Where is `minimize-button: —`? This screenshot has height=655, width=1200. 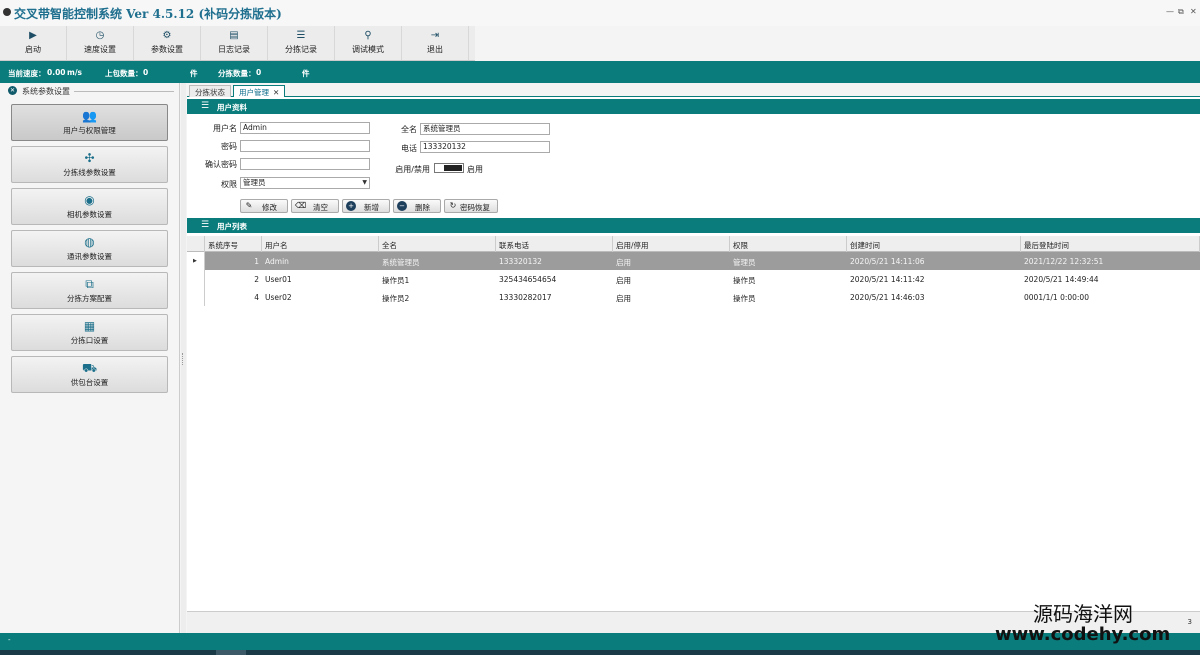 minimize-button: — is located at coordinates (1170, 11).